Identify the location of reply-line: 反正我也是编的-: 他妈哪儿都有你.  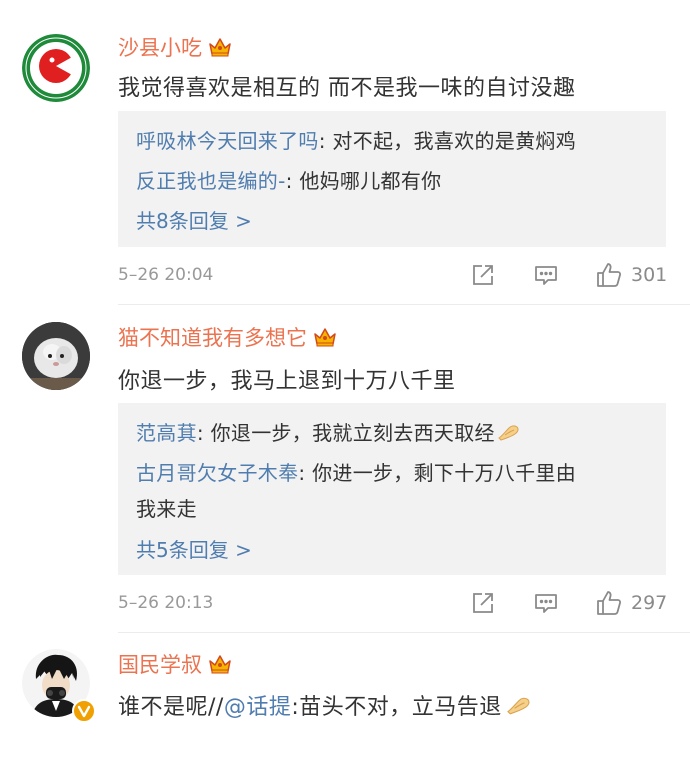
(288, 179).